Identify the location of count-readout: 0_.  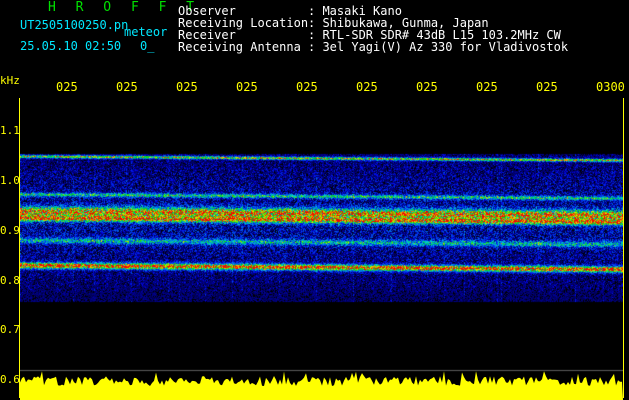
(147, 46).